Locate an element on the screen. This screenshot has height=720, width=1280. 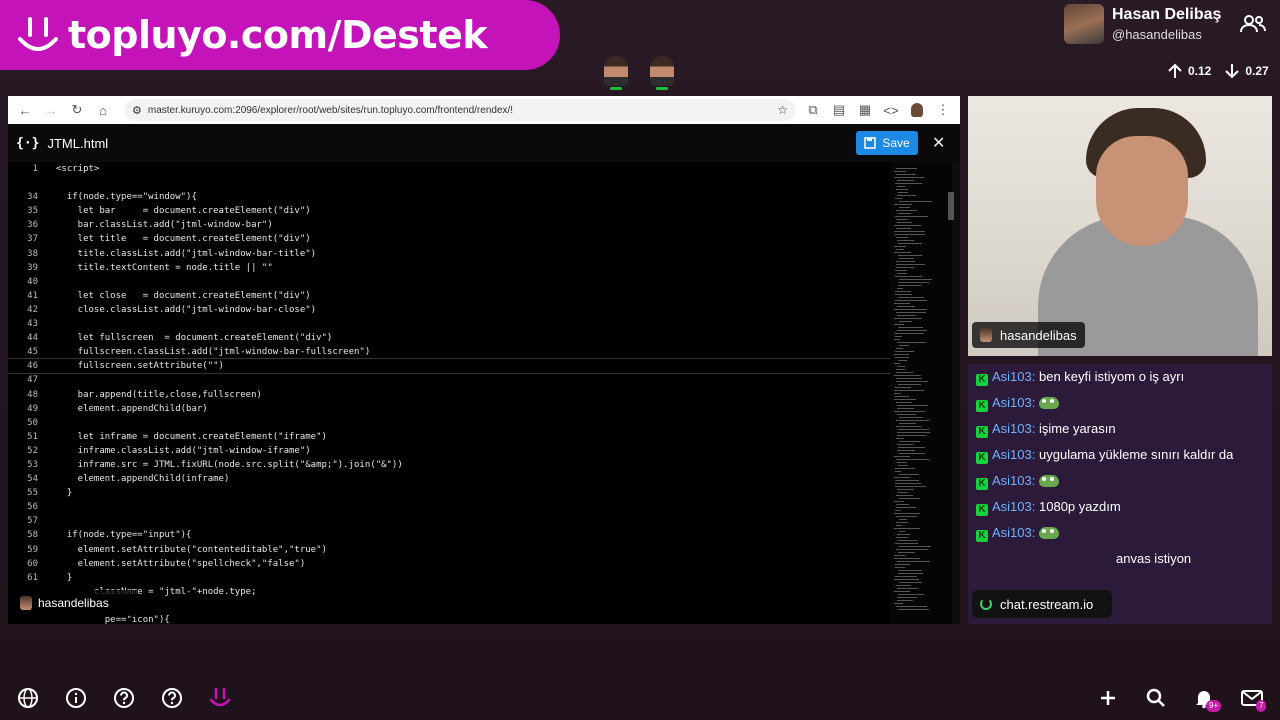
line-number: 34 is located at coordinates (32, 197).